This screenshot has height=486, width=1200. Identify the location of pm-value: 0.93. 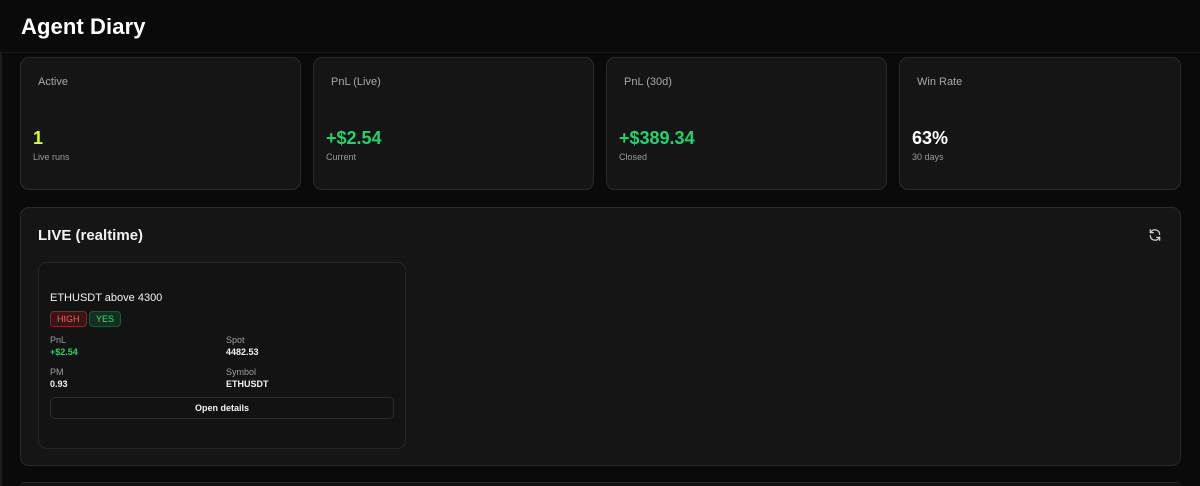
(59, 384).